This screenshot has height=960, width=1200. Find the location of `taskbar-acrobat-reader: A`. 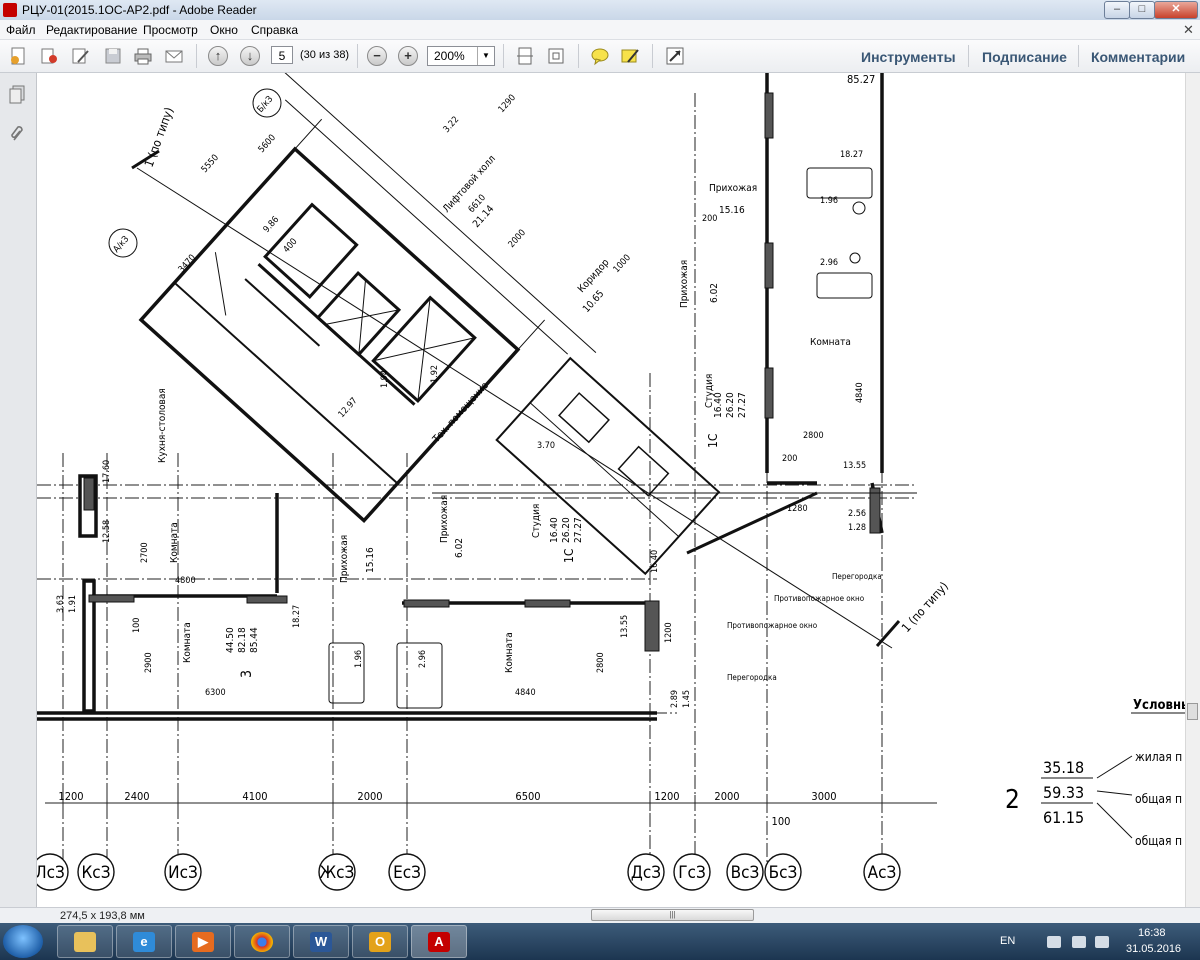

taskbar-acrobat-reader: A is located at coordinates (439, 941).